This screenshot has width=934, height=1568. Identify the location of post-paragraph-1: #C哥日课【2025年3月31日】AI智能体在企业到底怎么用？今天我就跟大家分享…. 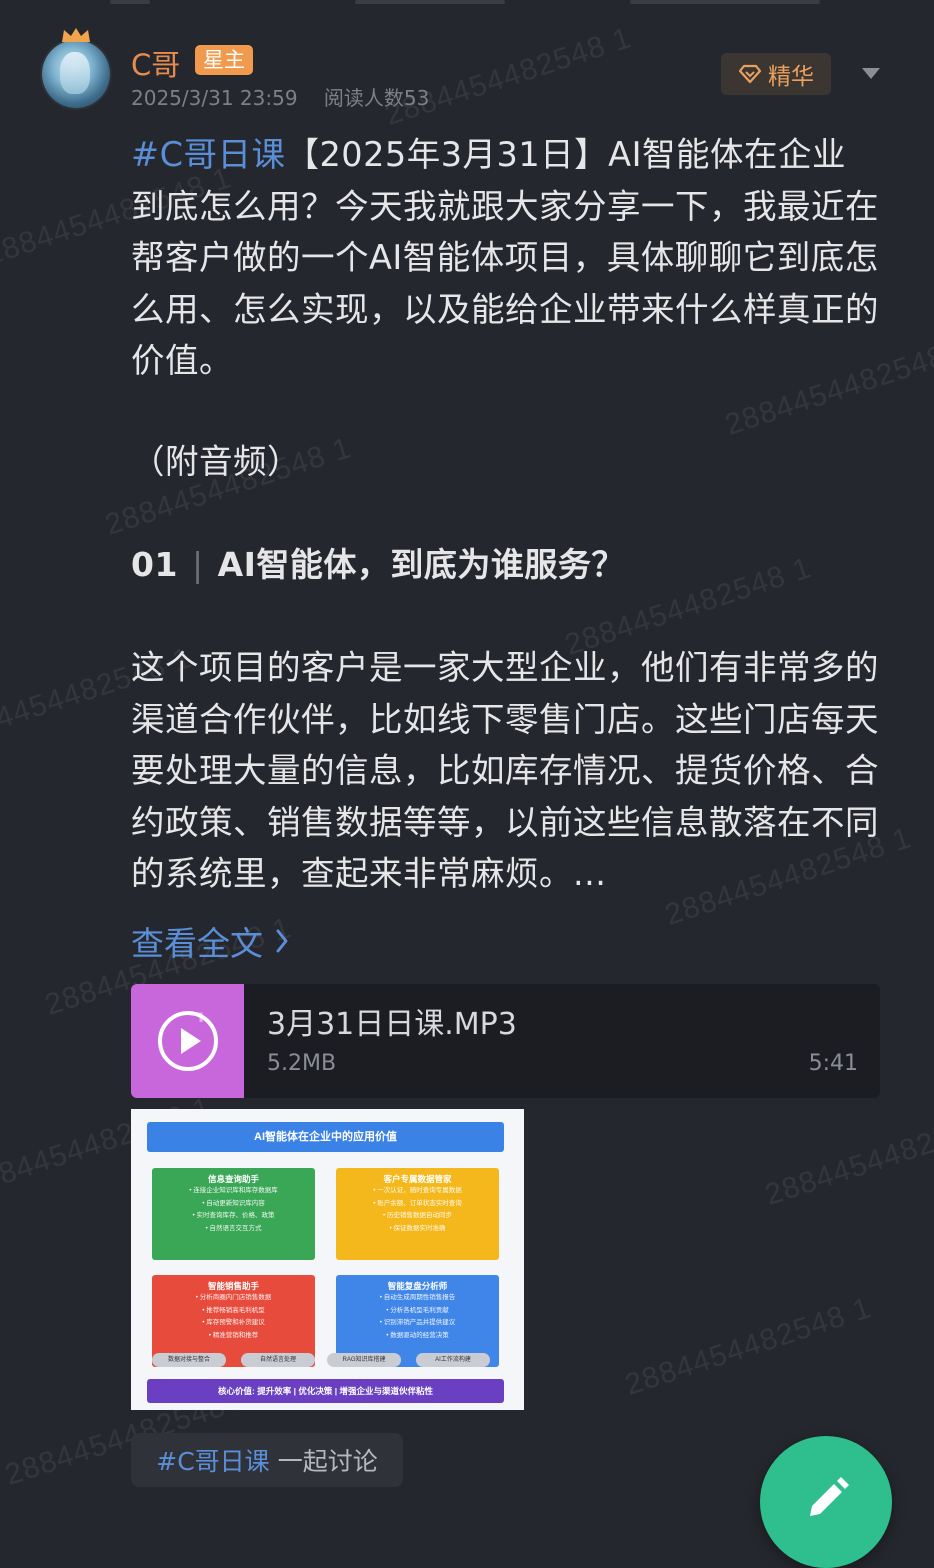
(505, 258).